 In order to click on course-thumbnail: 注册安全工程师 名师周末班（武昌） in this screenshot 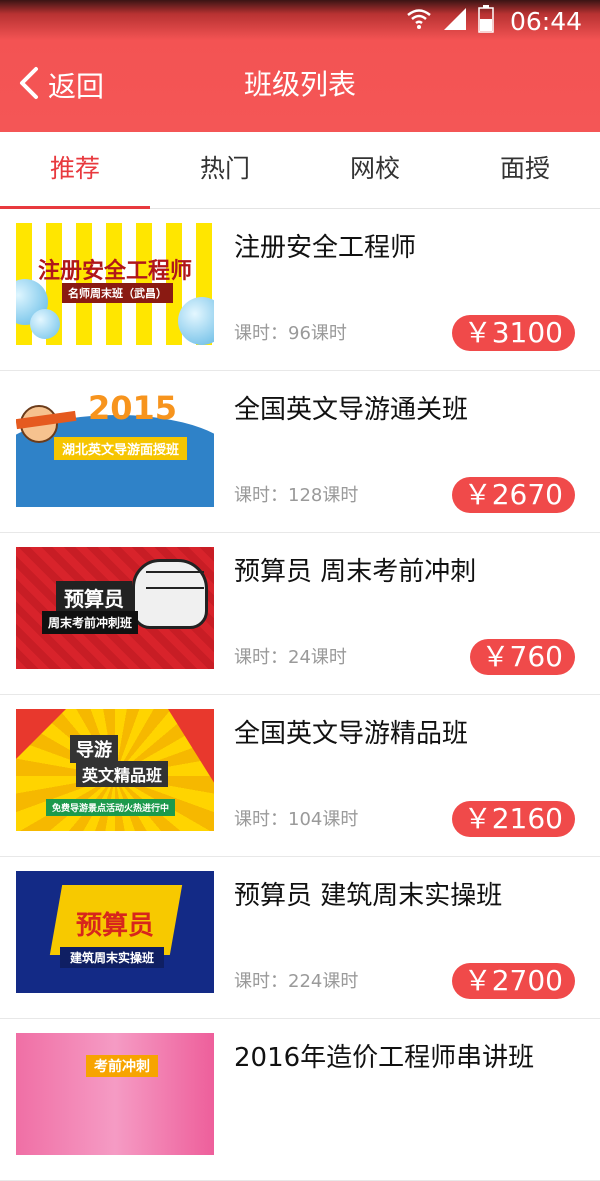, I will do `click(115, 284)`.